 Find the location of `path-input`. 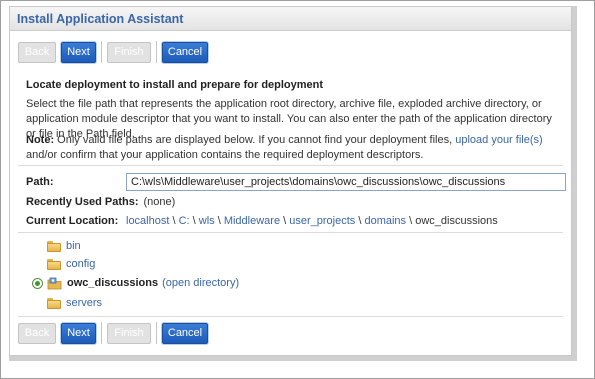

path-input is located at coordinates (346, 182).